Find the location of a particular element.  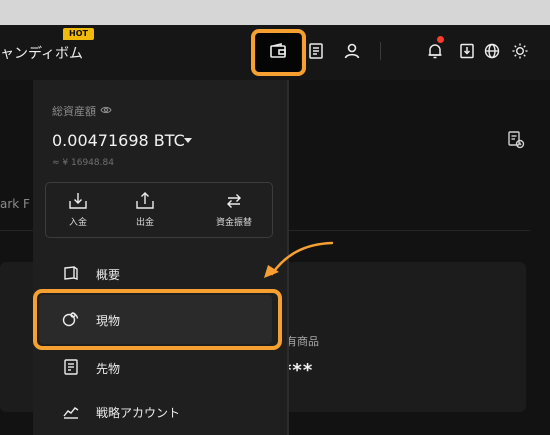

menu-item-label: 概要 is located at coordinates (108, 275).